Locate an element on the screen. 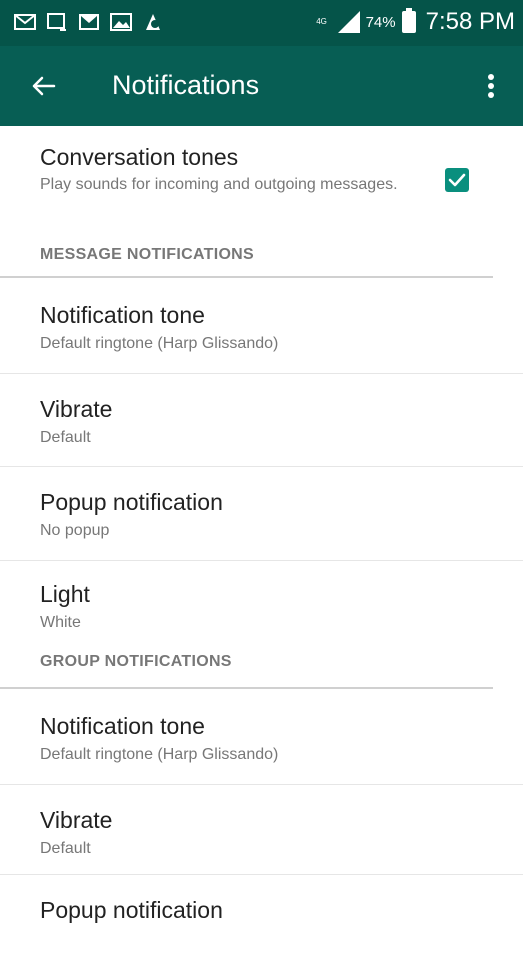 Image resolution: width=523 pixels, height=955 pixels. battery-percent: 74% is located at coordinates (380, 22).